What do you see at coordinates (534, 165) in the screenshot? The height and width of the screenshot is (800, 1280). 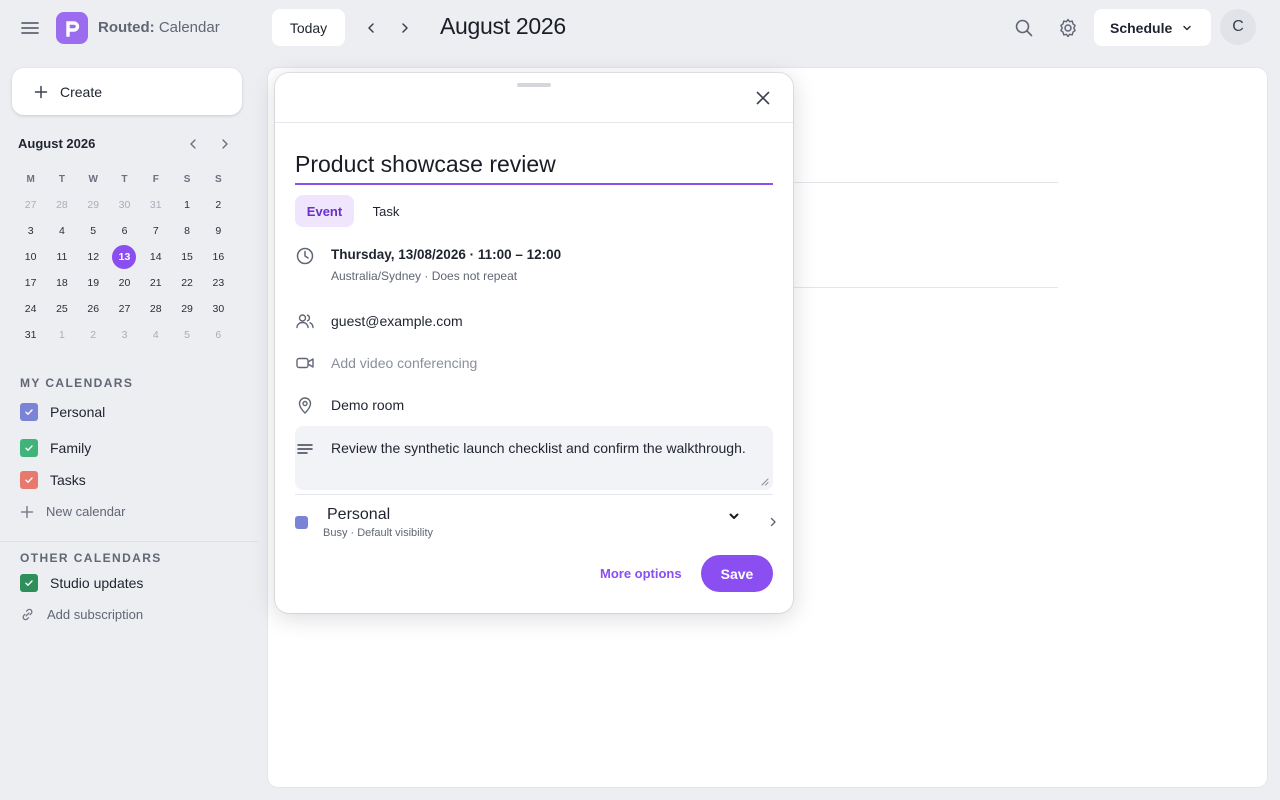 I see `event-title-input` at bounding box center [534, 165].